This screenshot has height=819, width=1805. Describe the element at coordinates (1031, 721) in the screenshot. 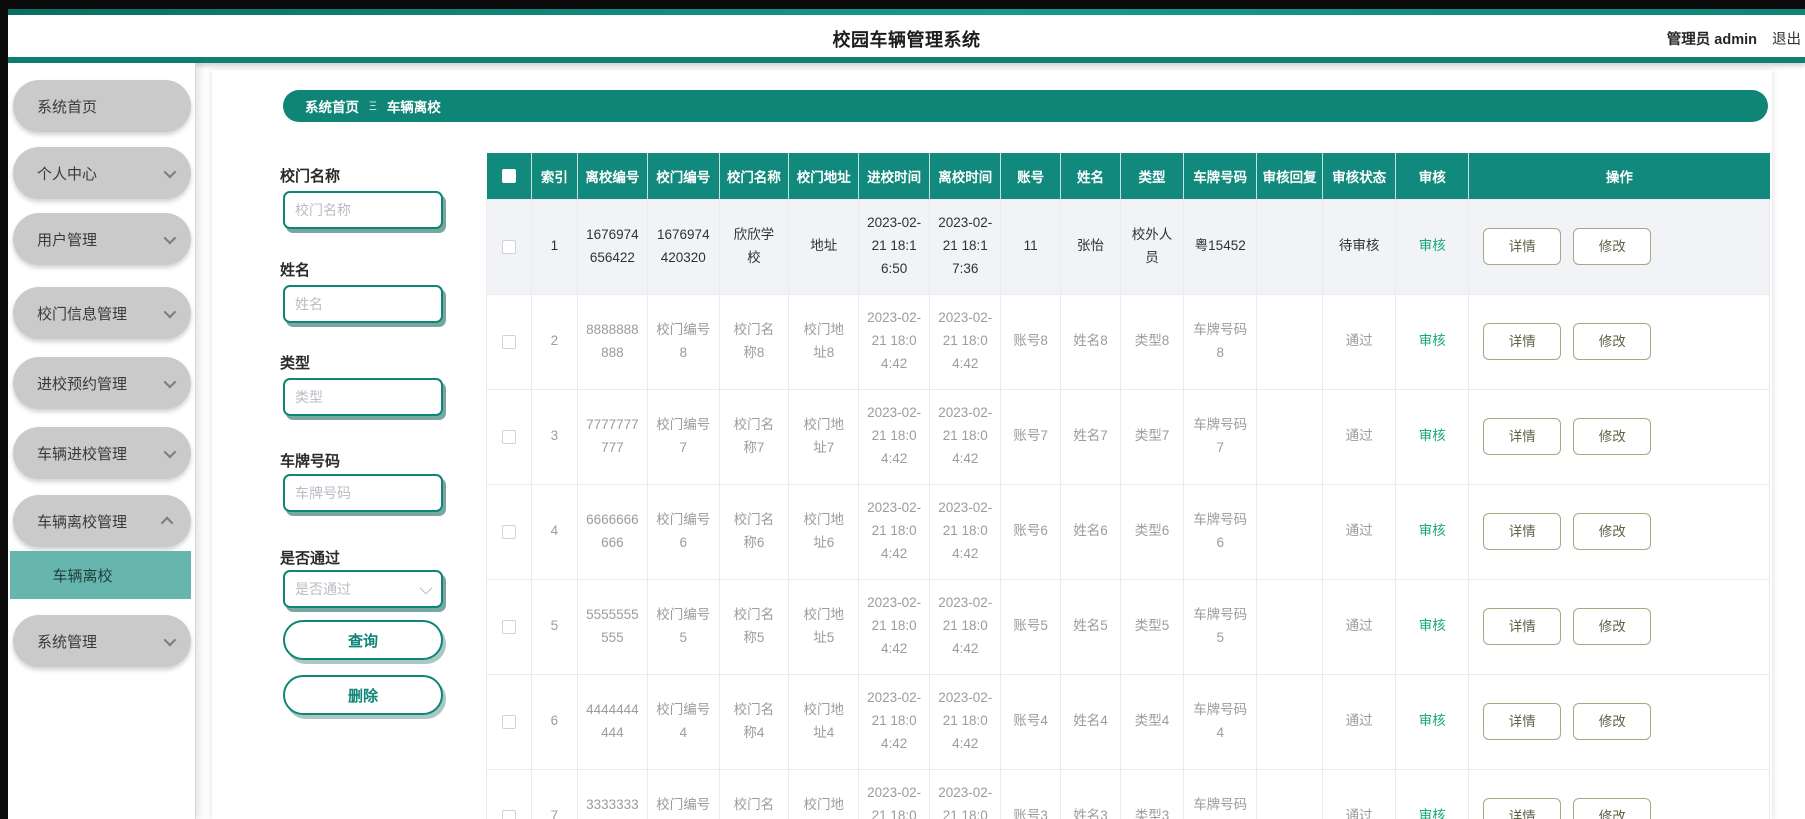

I see `cell-account: 账号4` at that location.